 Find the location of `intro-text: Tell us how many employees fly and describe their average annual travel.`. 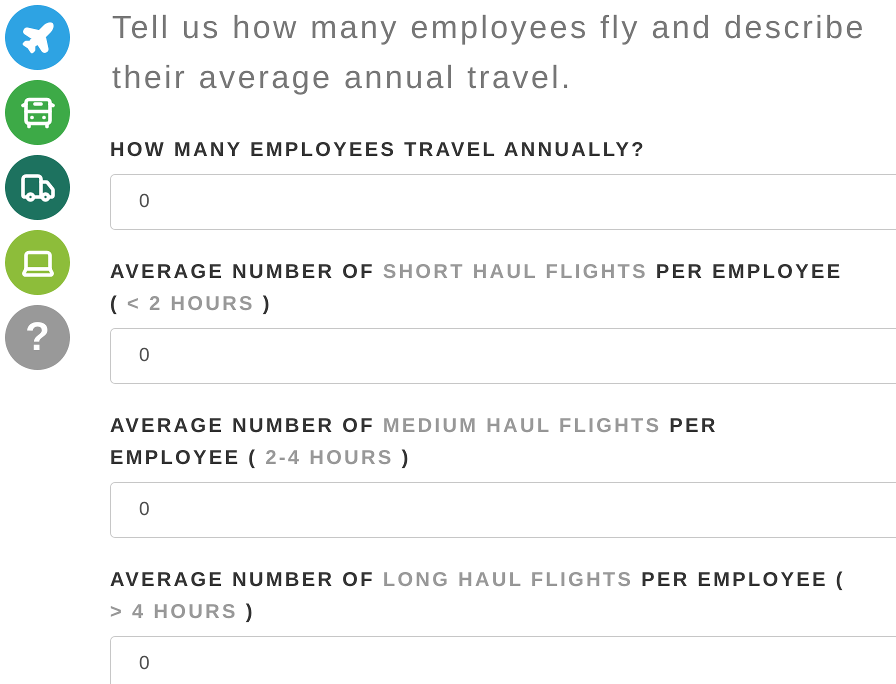

intro-text: Tell us how many employees fly and describe their average annual travel. is located at coordinates (489, 52).